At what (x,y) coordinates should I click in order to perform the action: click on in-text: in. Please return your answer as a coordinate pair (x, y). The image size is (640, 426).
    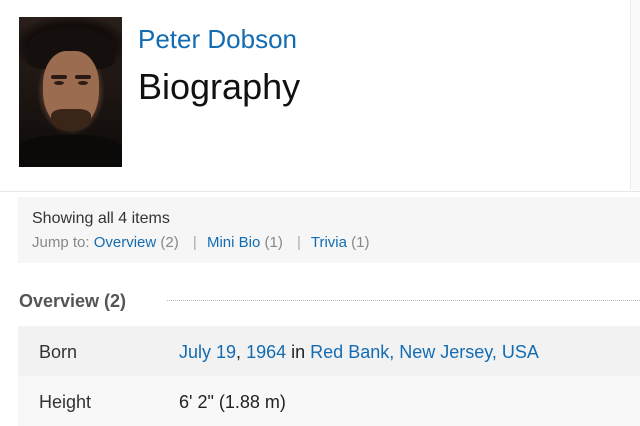
    Looking at the image, I should click on (298, 352).